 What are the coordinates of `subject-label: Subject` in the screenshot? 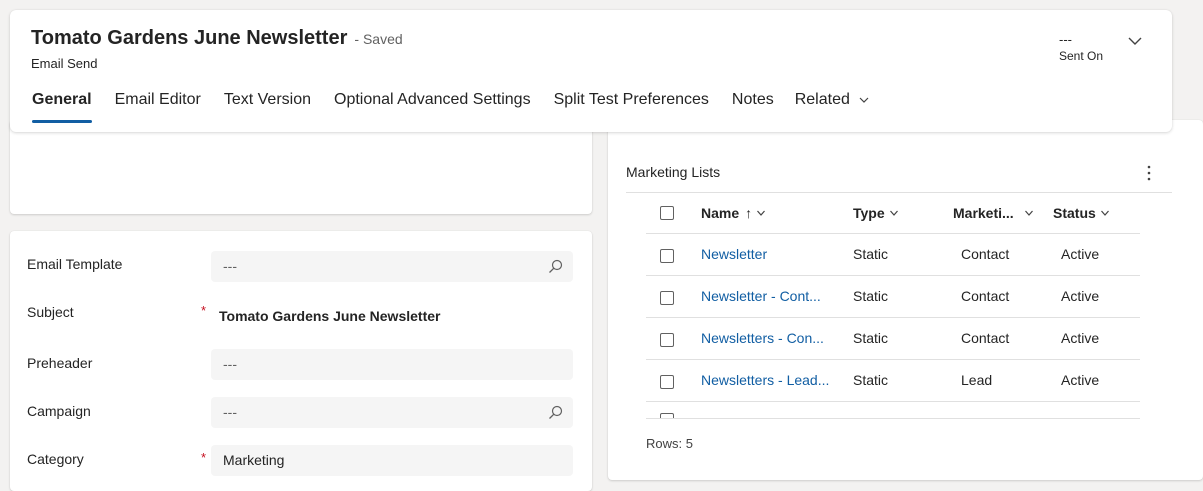 It's located at (50, 312).